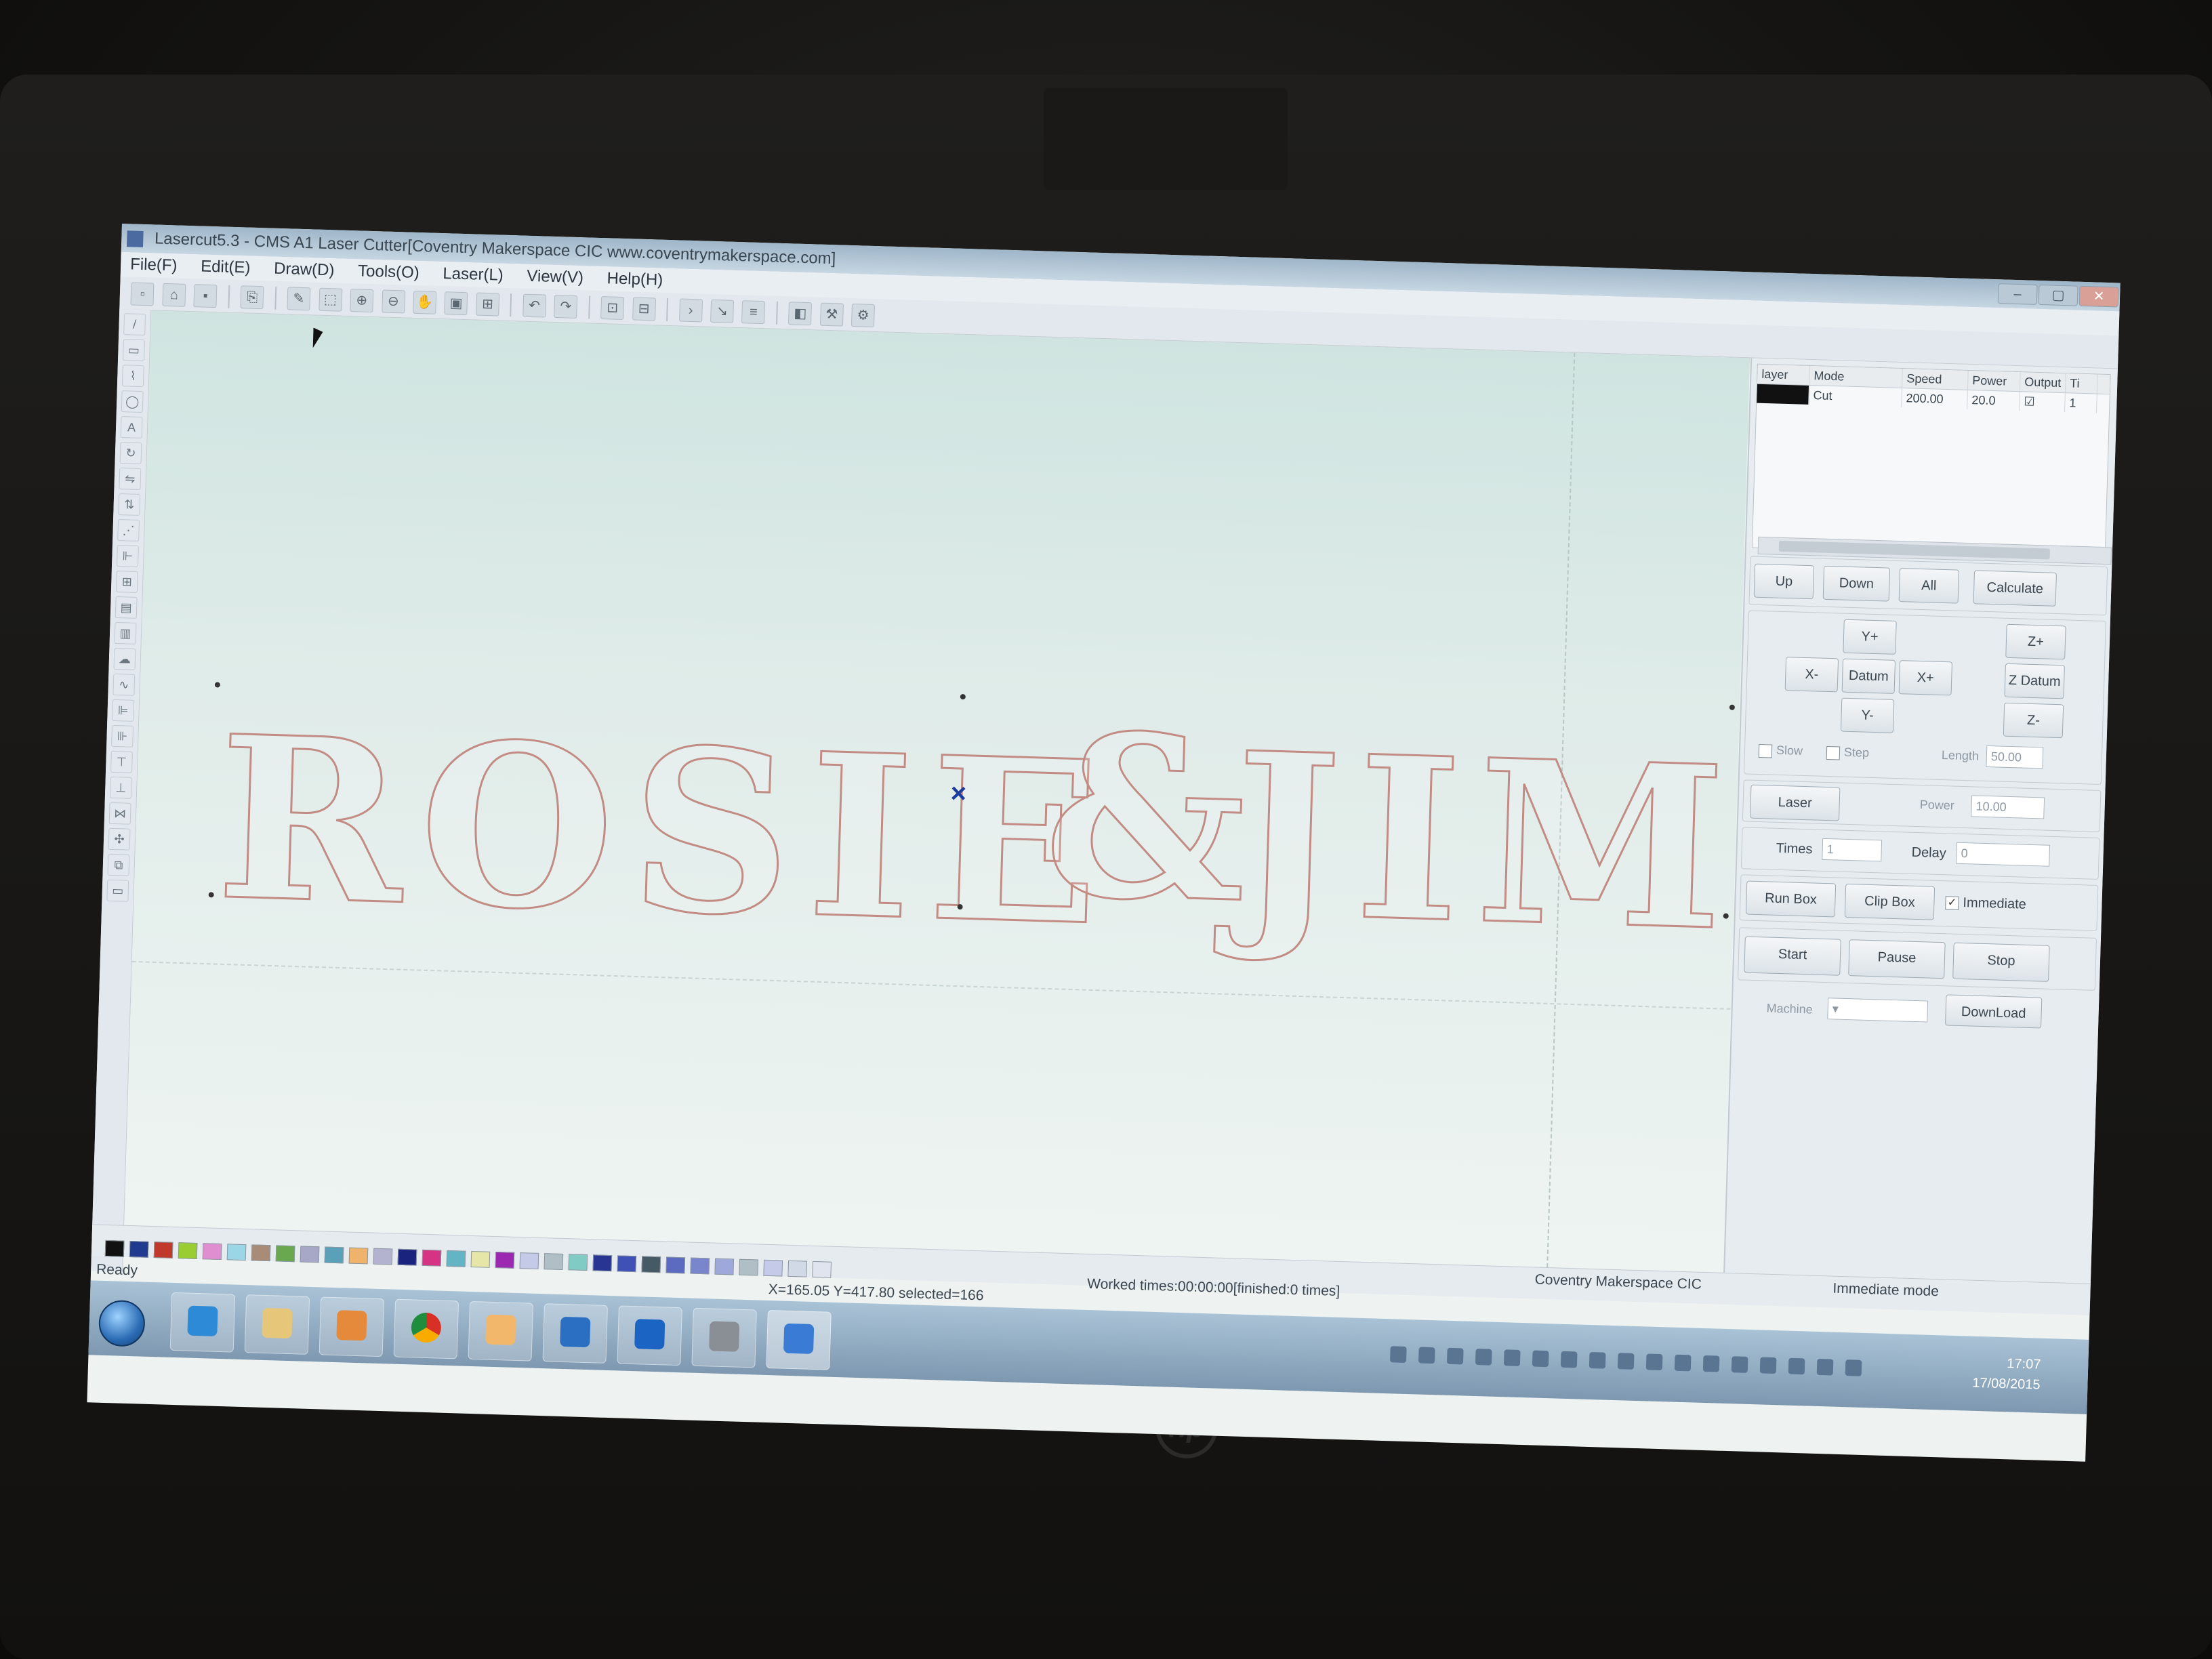 This screenshot has width=2212, height=1659. I want to click on cut-settings-icon: ⚒, so click(832, 314).